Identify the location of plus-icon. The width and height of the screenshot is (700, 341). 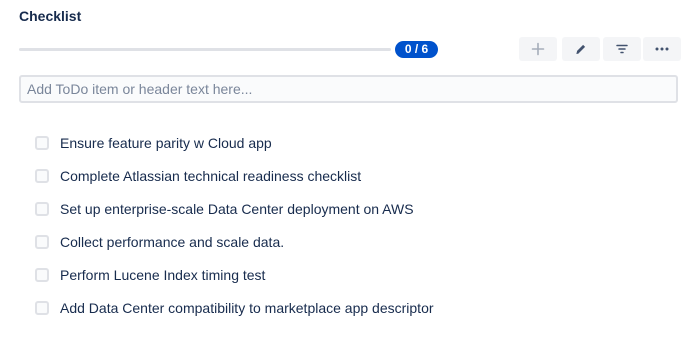
(538, 49).